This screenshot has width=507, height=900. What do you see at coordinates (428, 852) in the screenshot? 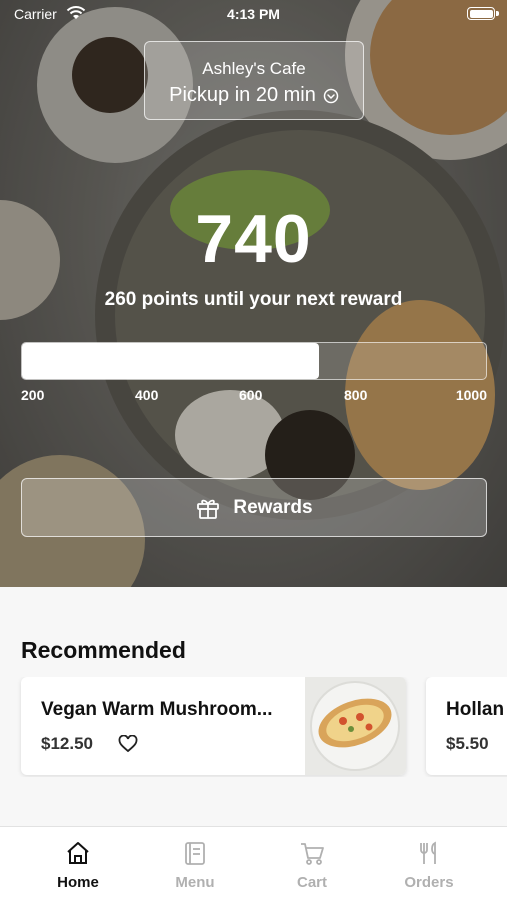
I see `orders-icon` at bounding box center [428, 852].